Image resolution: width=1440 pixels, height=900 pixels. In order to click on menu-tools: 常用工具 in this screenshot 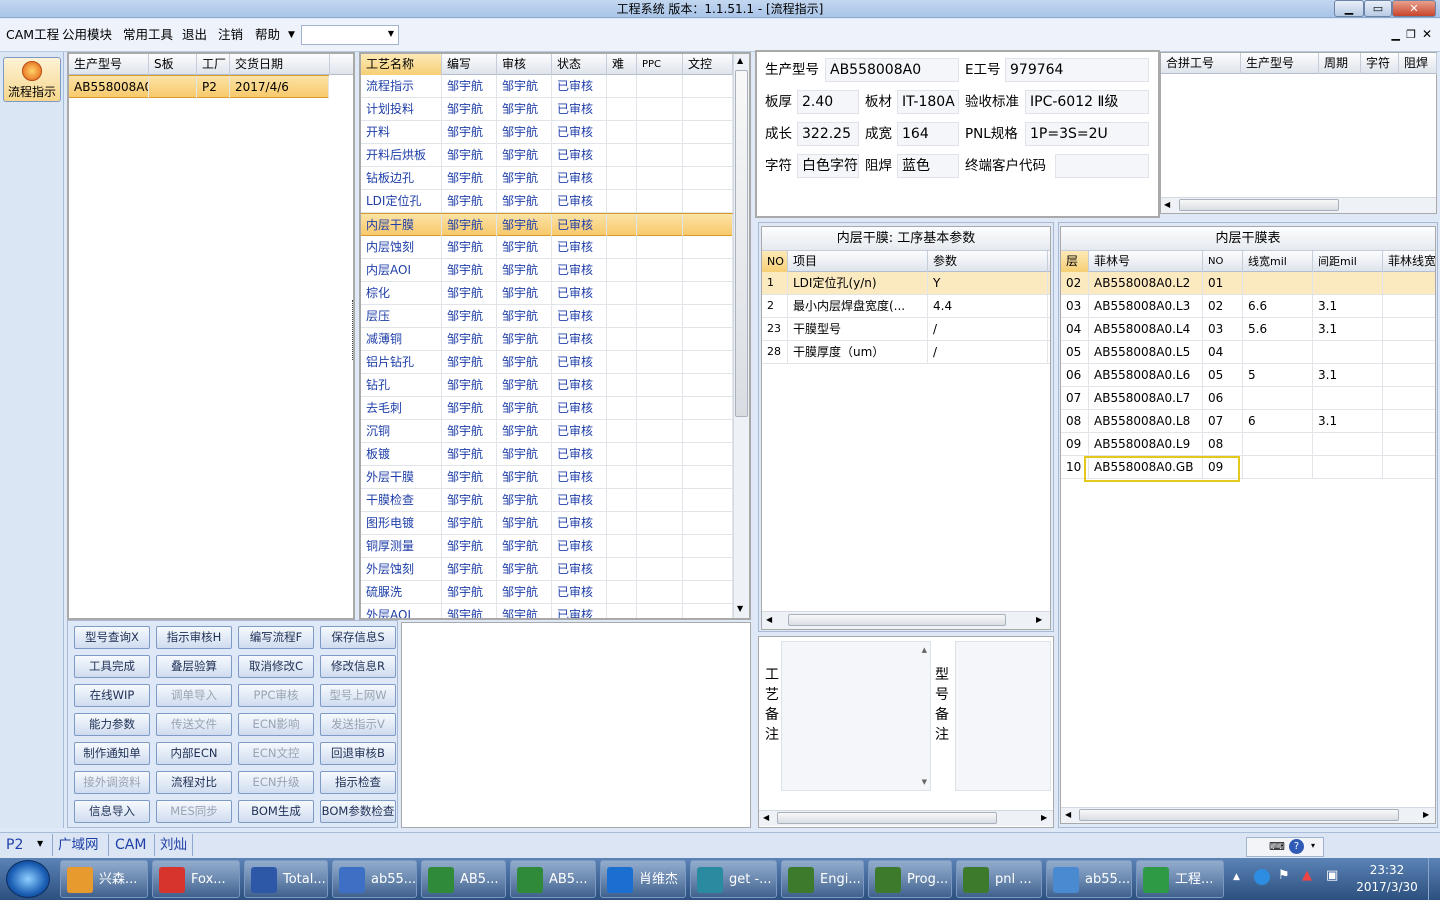, I will do `click(148, 35)`.